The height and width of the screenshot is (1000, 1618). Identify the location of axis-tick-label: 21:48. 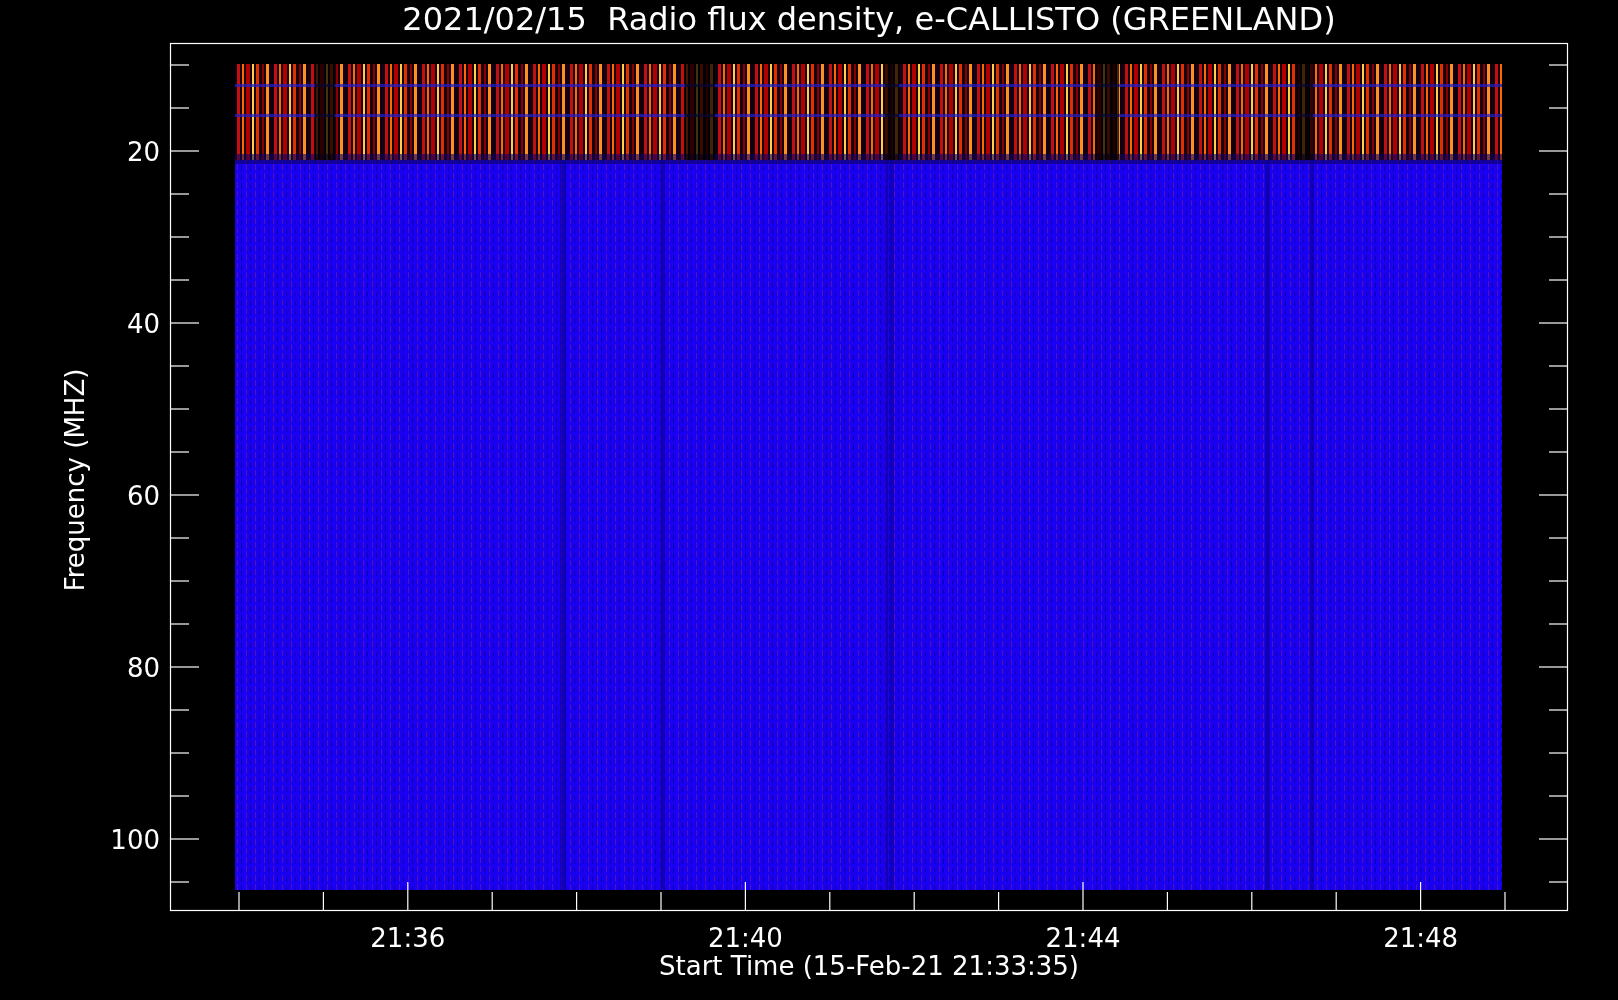
(1421, 938).